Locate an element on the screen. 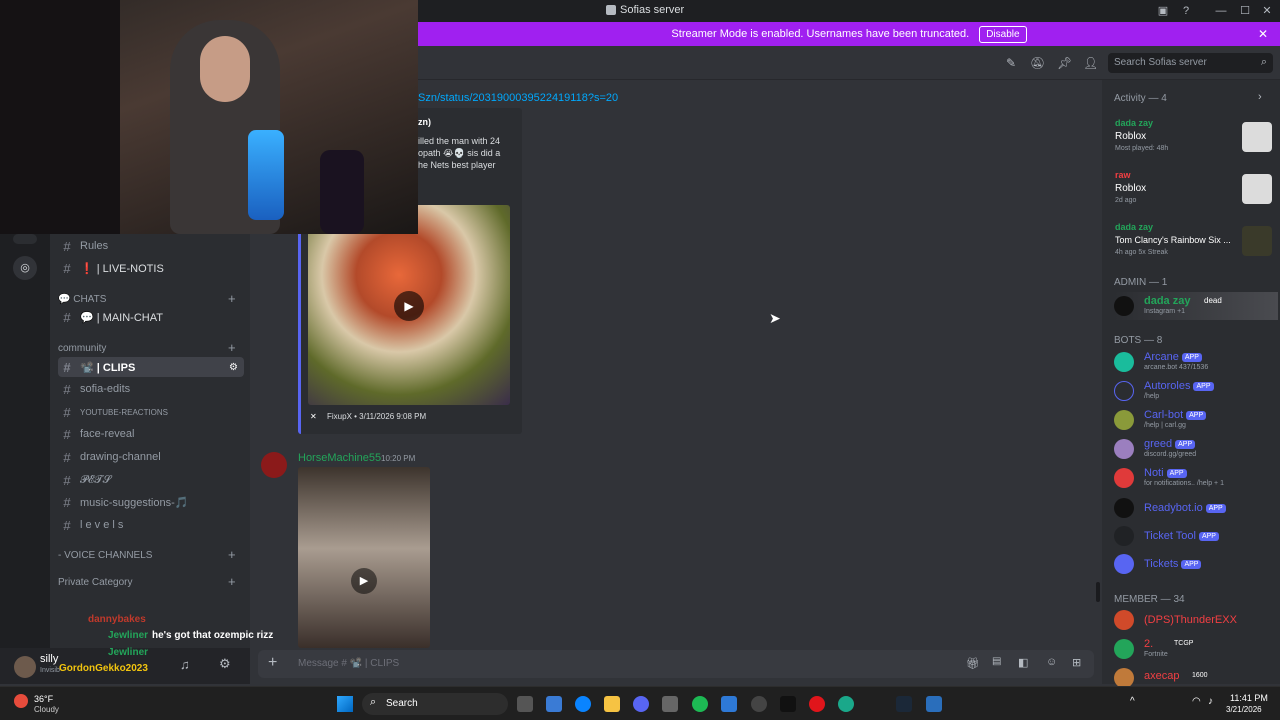  channel-rules: # Rules is located at coordinates (151, 246).